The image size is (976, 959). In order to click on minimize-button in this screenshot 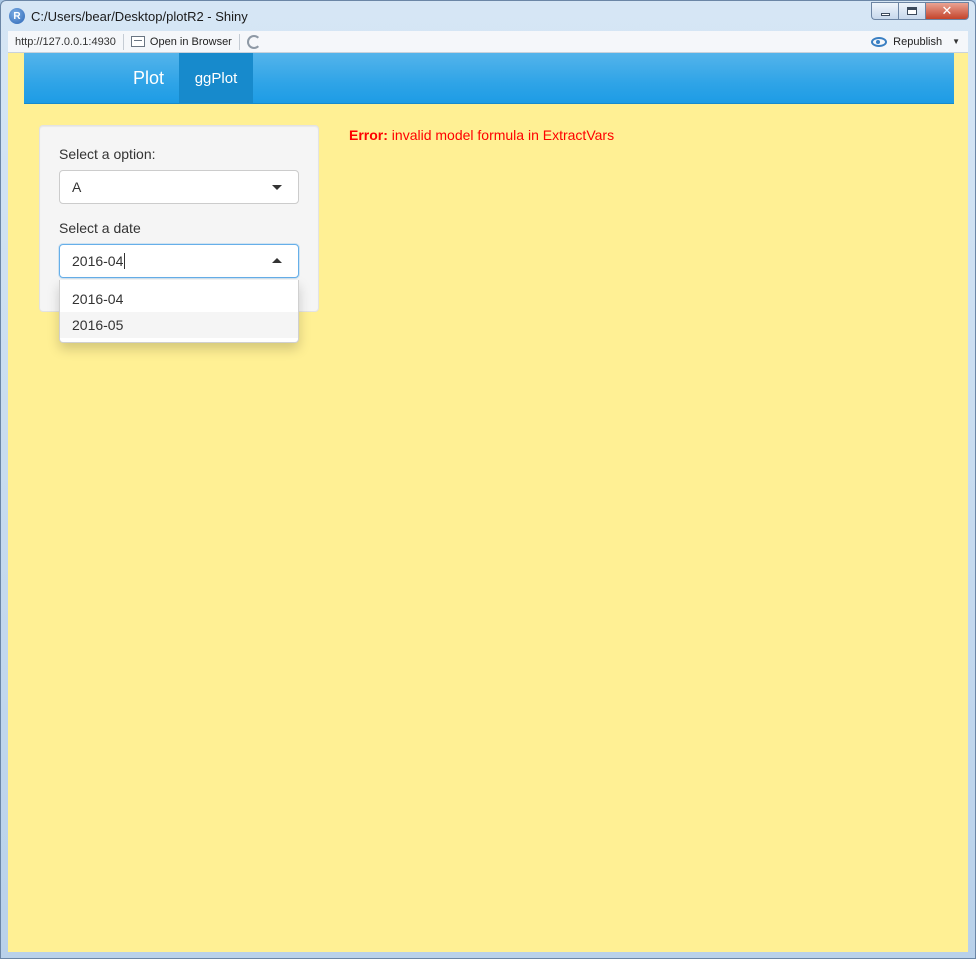, I will do `click(884, 11)`.